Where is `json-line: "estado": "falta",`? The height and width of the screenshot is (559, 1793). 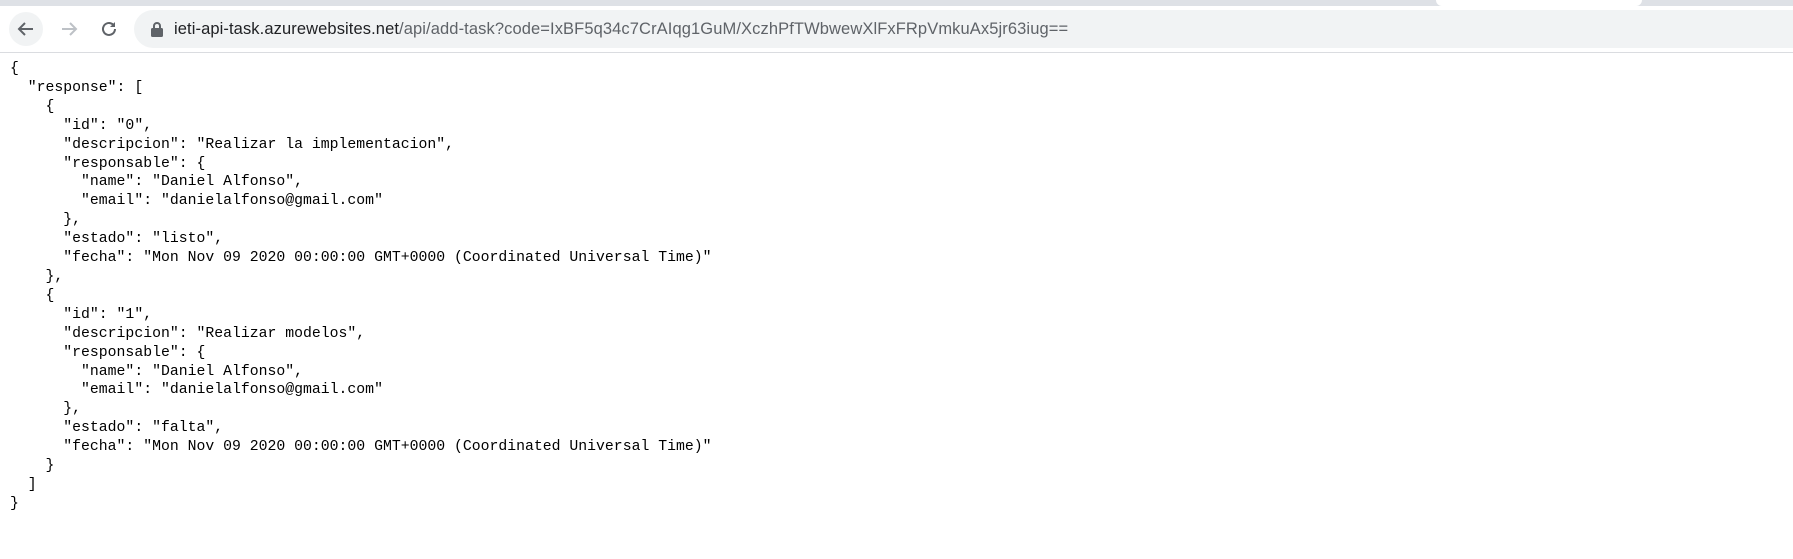 json-line: "estado": "falta", is located at coordinates (117, 428).